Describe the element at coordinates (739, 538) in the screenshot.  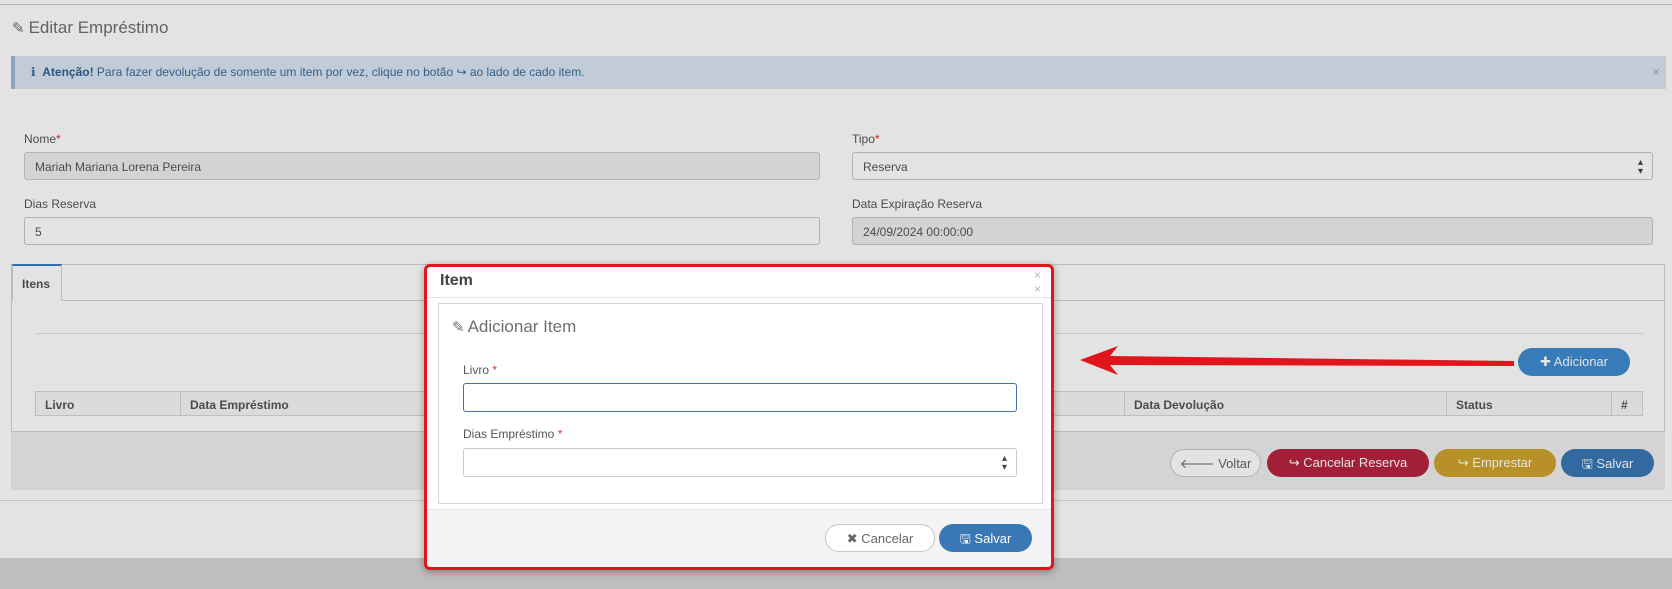
I see `modal-footer: ✖ Cancelar 🖫 Salvar` at that location.